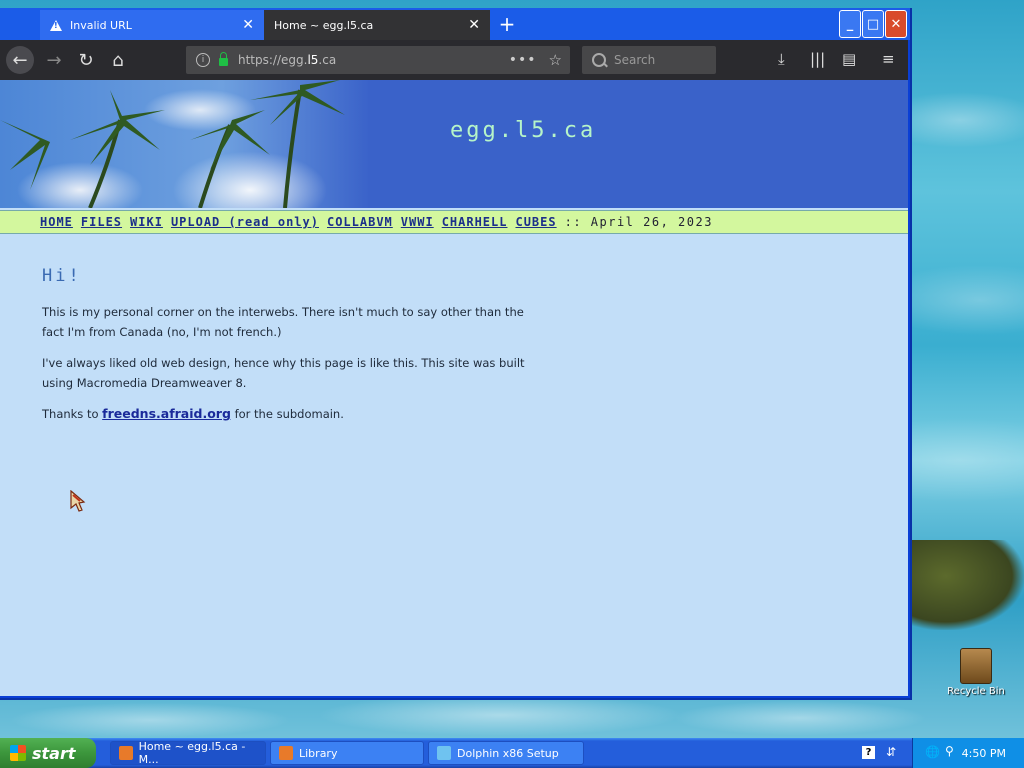  I want to click on address-bar: i https://egg.l5.ca ••• ☆, so click(378, 60).